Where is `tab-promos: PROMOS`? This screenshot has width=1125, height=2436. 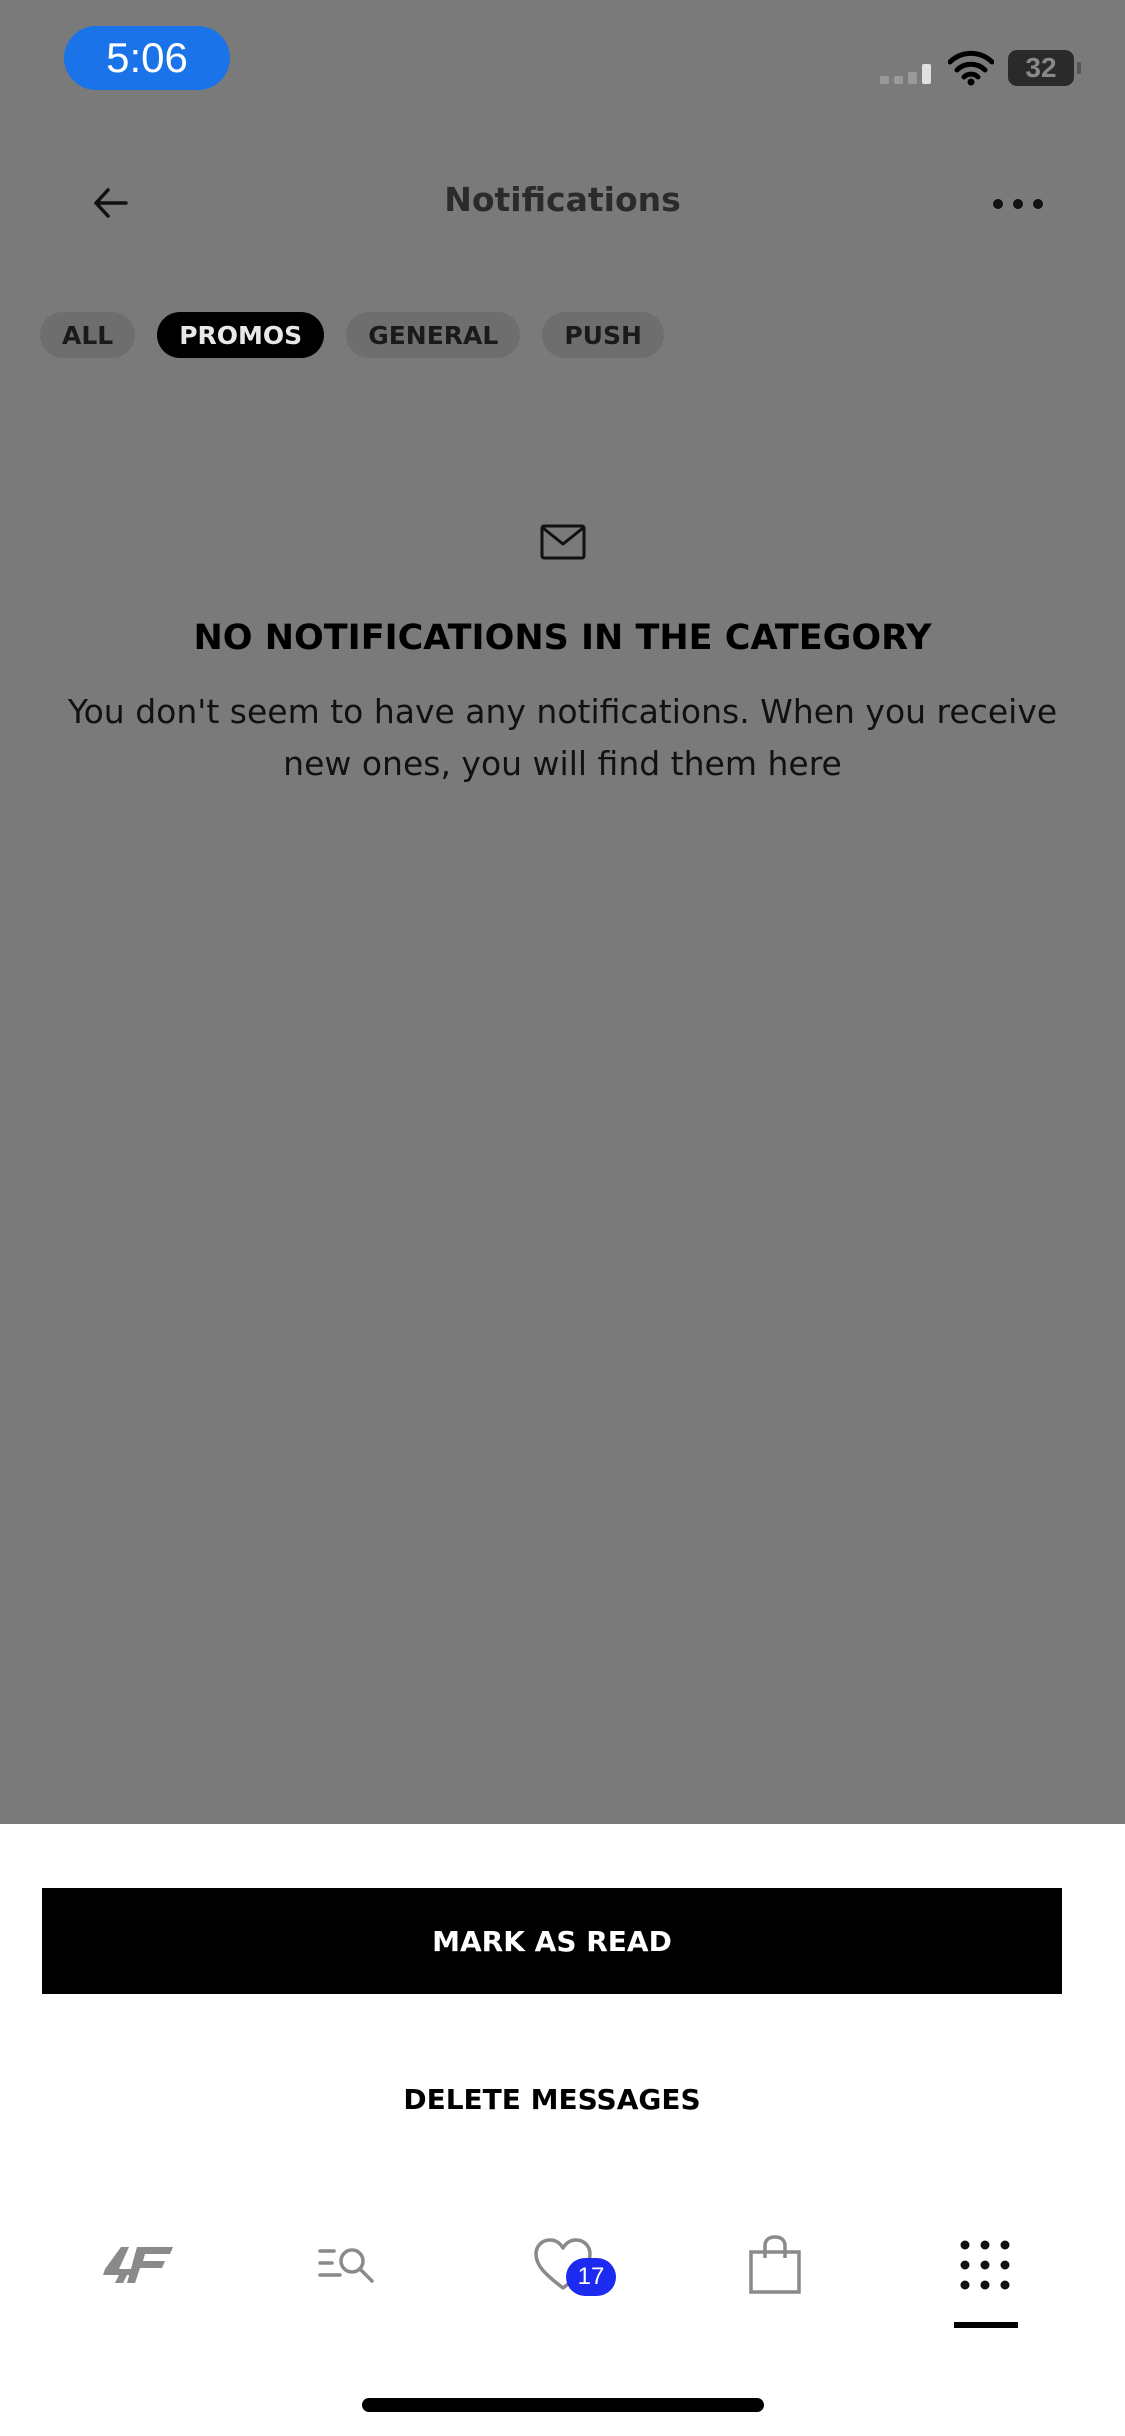 tab-promos: PROMOS is located at coordinates (241, 335).